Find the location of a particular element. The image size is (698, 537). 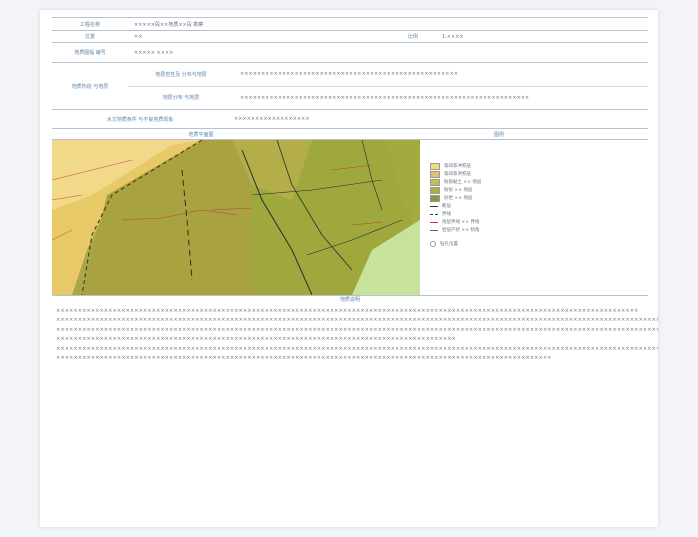

map-header-right: 图例 is located at coordinates (498, 134).